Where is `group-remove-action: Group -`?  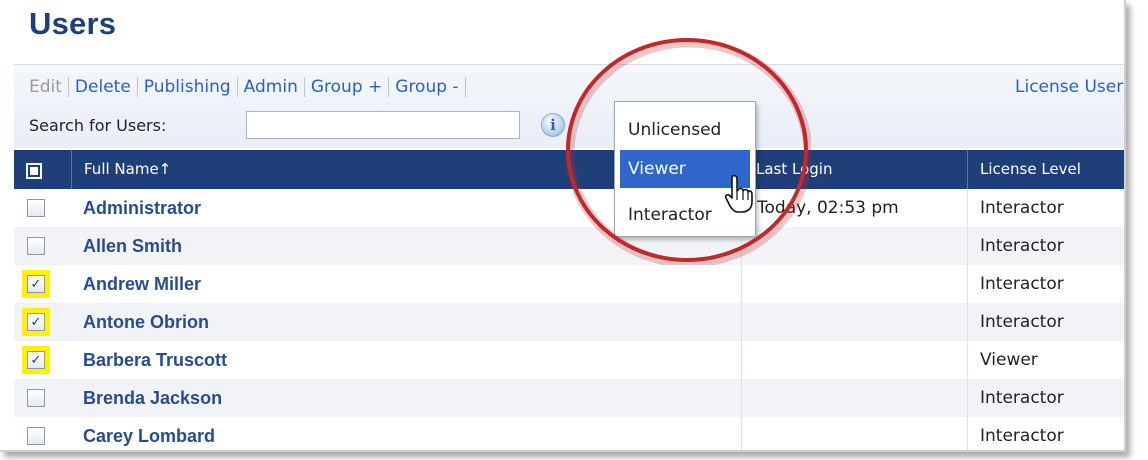 group-remove-action: Group - is located at coordinates (426, 87).